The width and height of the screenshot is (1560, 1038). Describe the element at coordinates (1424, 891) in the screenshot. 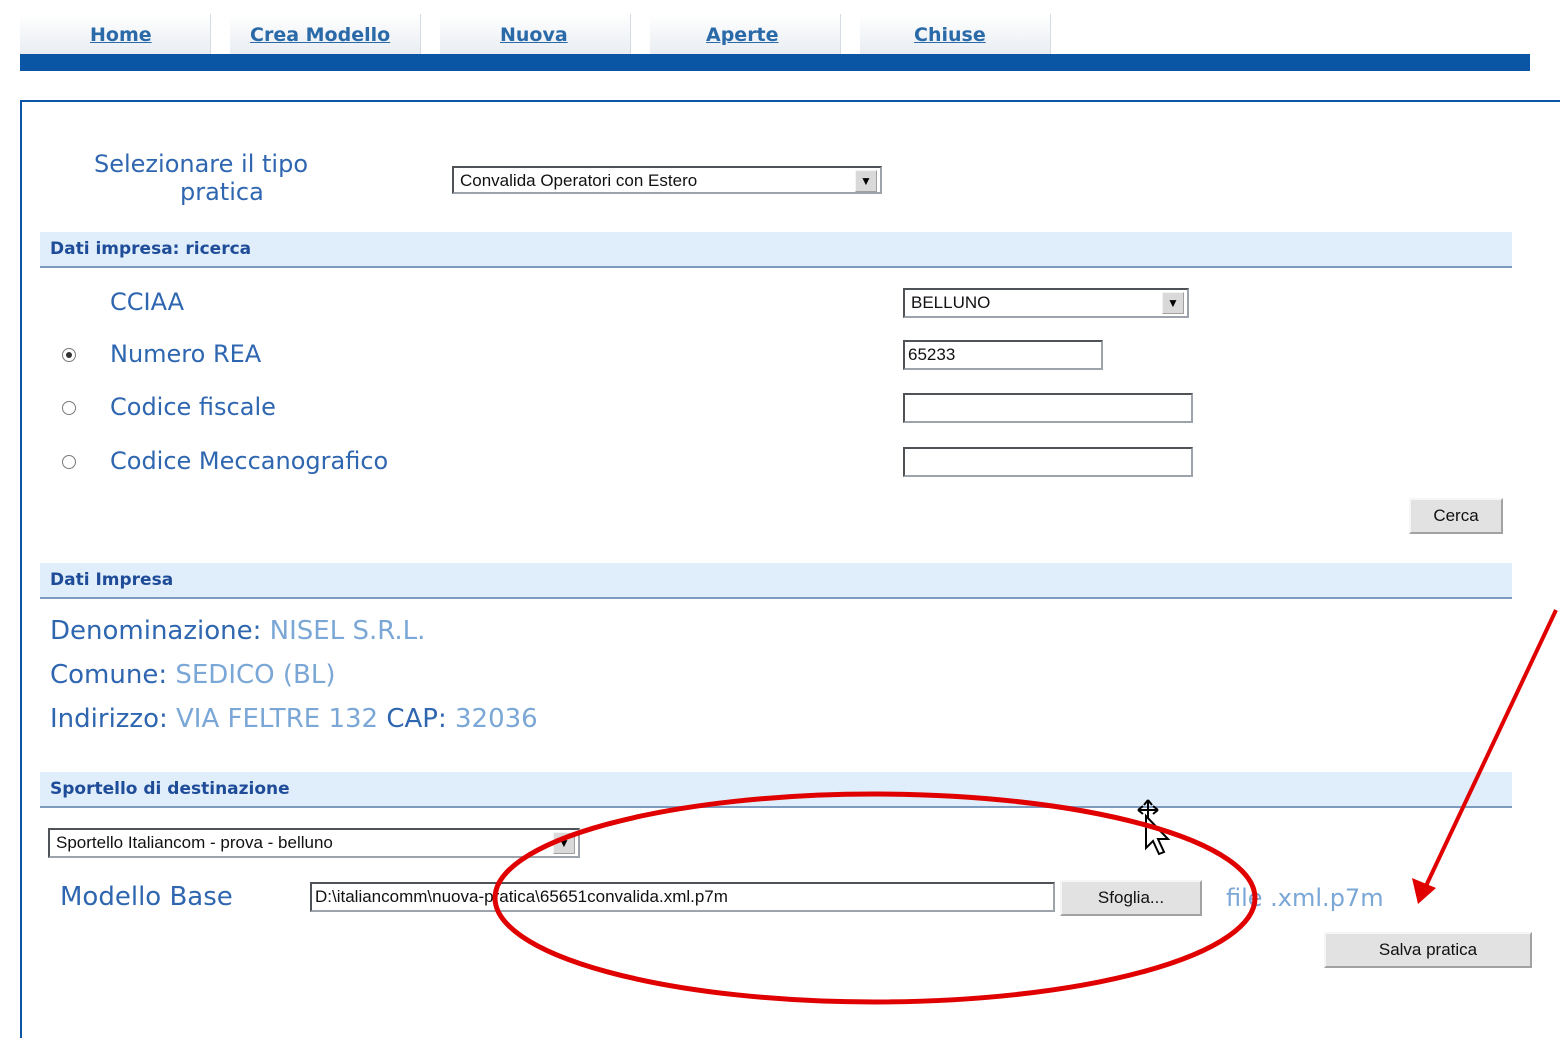

I see `annotation-arrow-head` at that location.